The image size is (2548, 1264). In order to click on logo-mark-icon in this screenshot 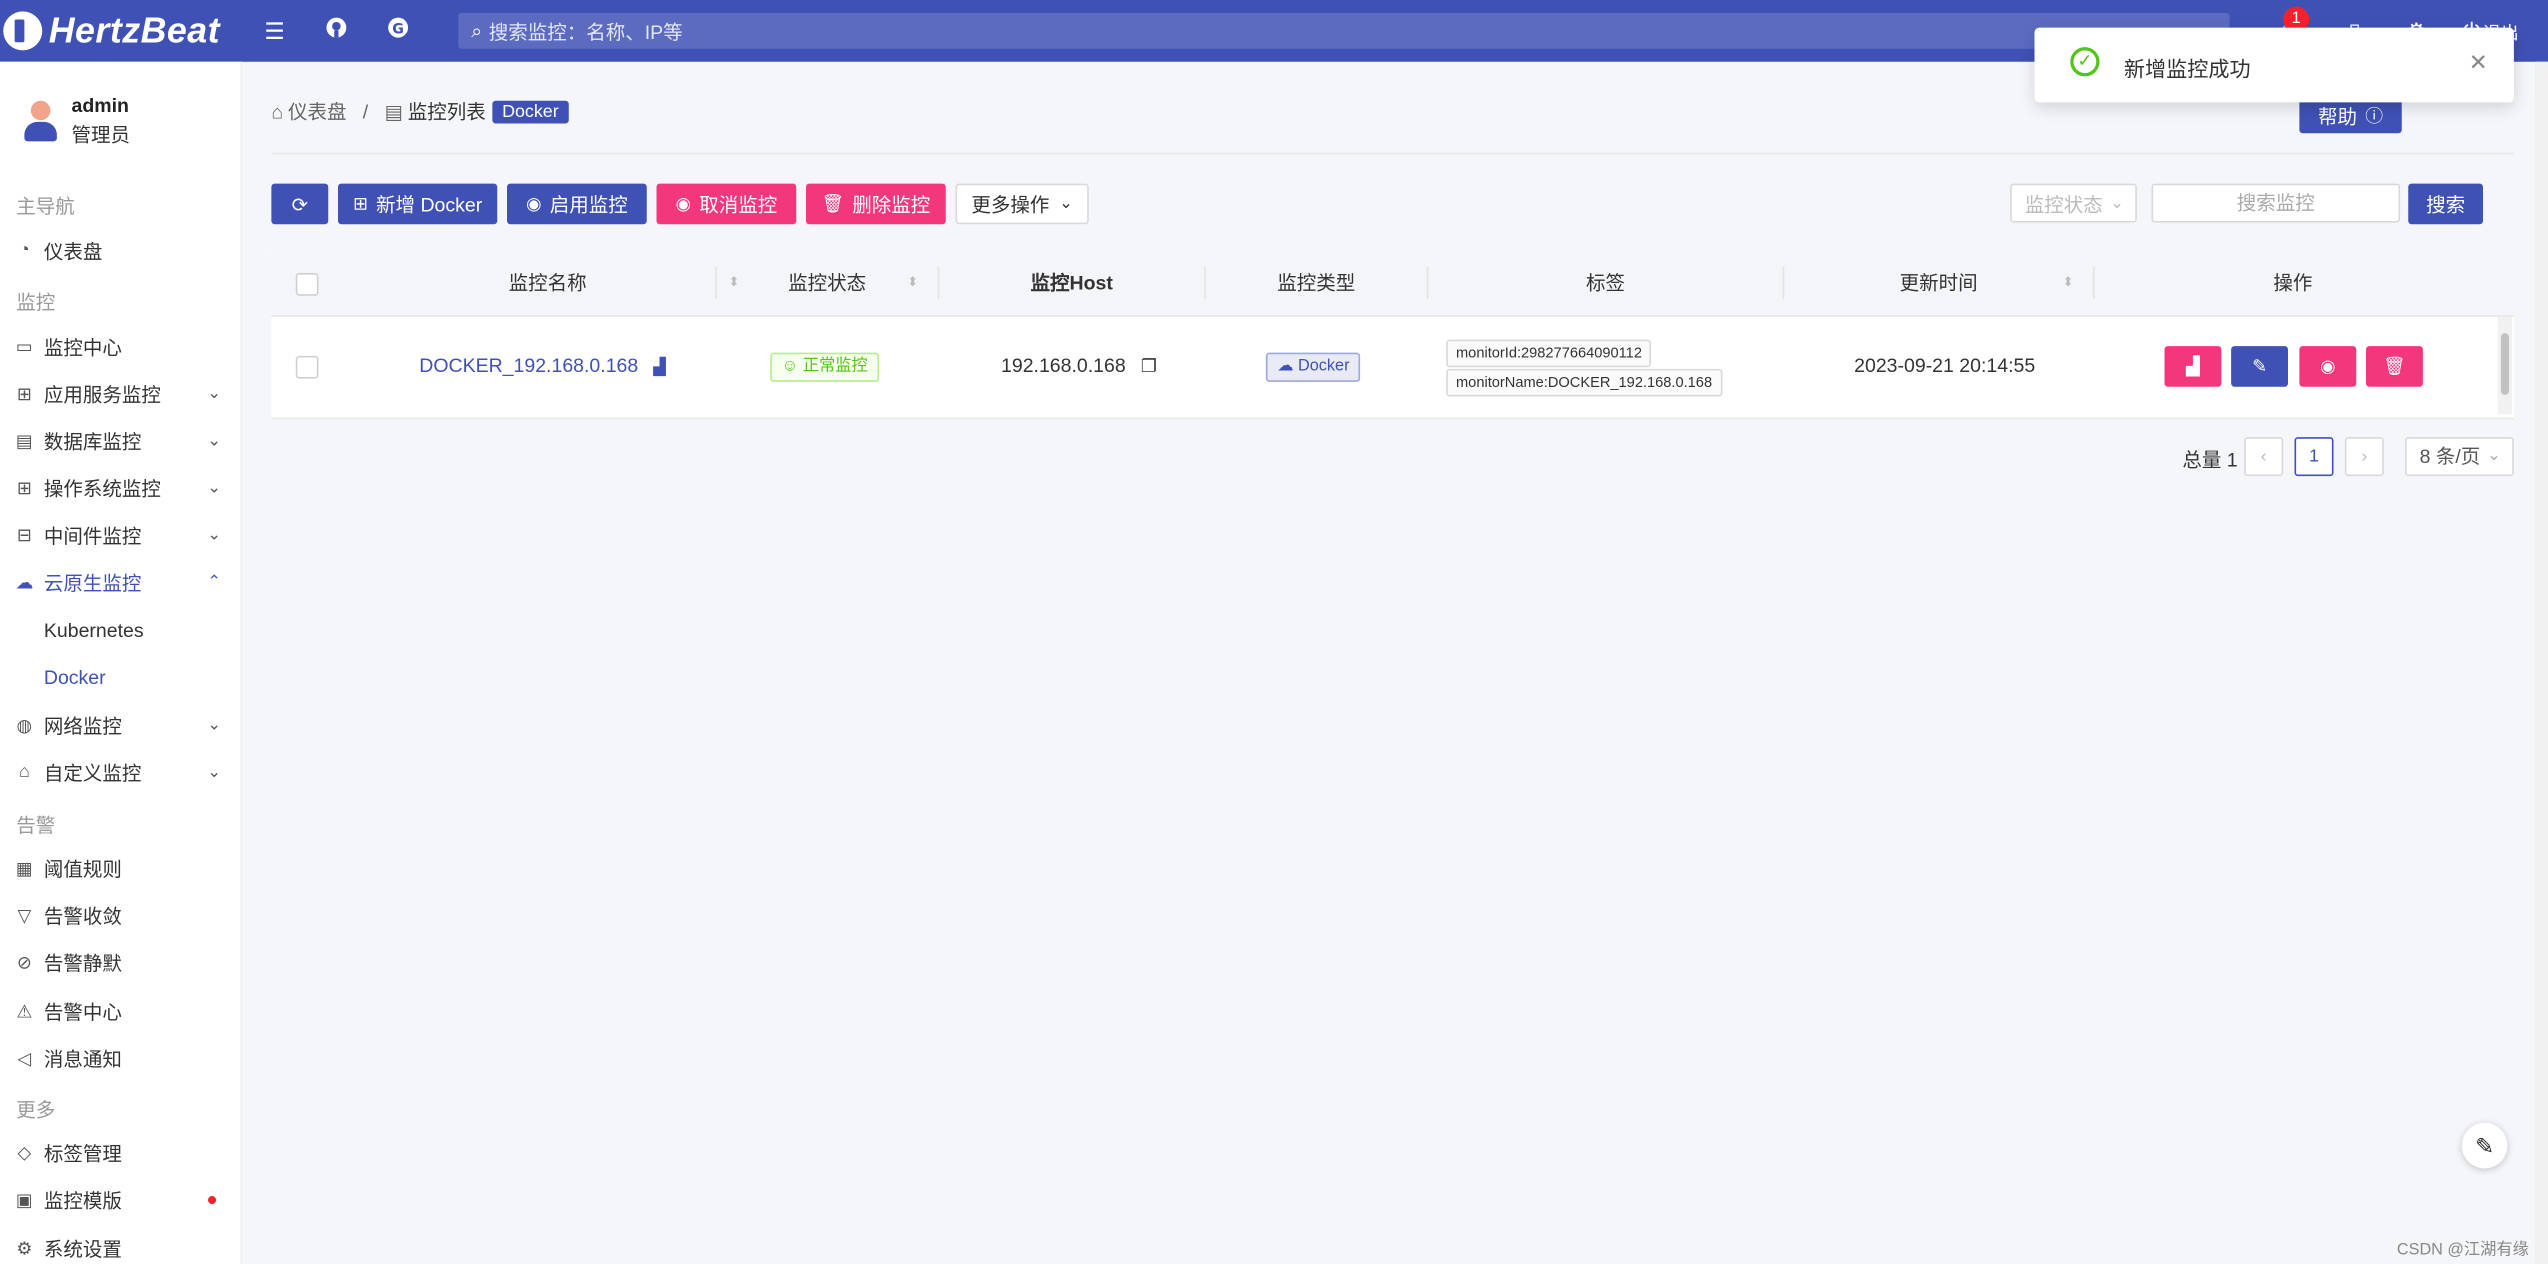, I will do `click(23, 31)`.